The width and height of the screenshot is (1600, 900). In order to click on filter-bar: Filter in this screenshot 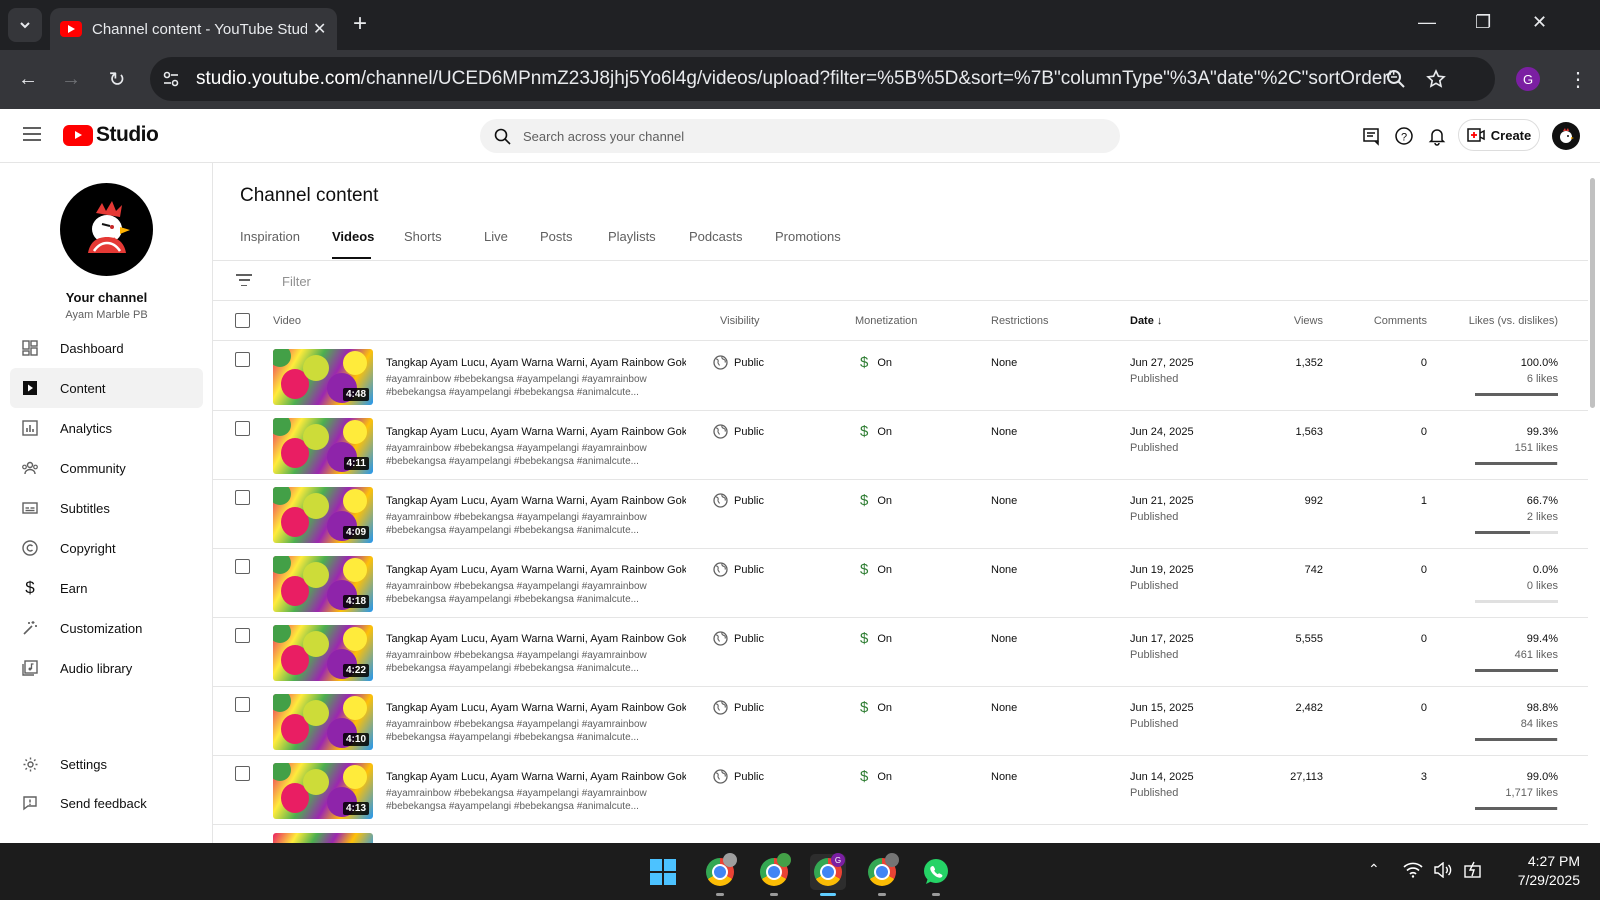, I will do `click(900, 281)`.